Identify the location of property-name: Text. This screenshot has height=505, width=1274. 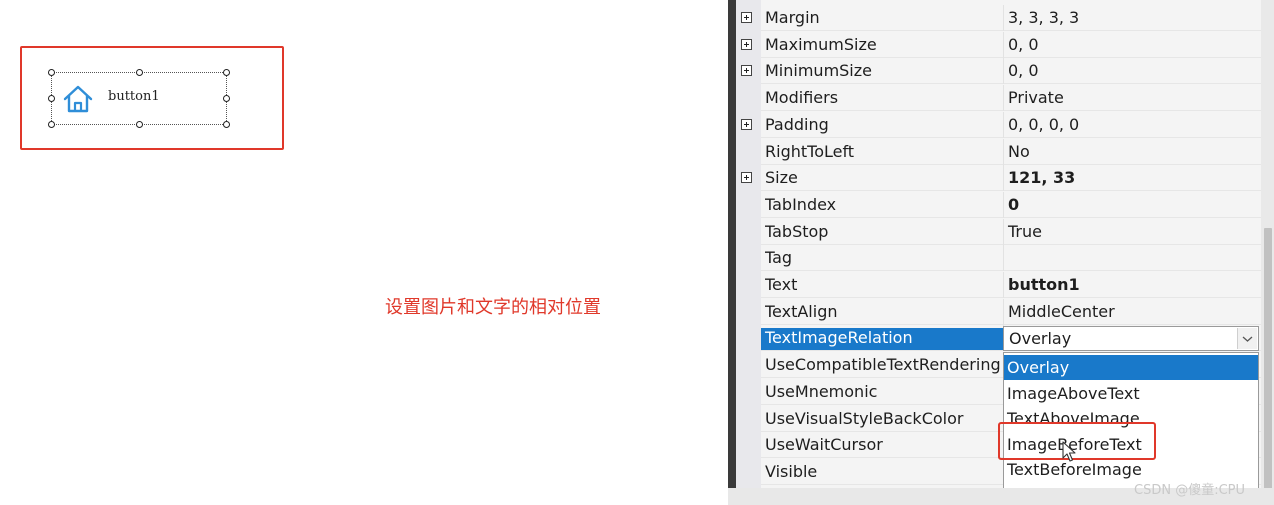
(781, 284).